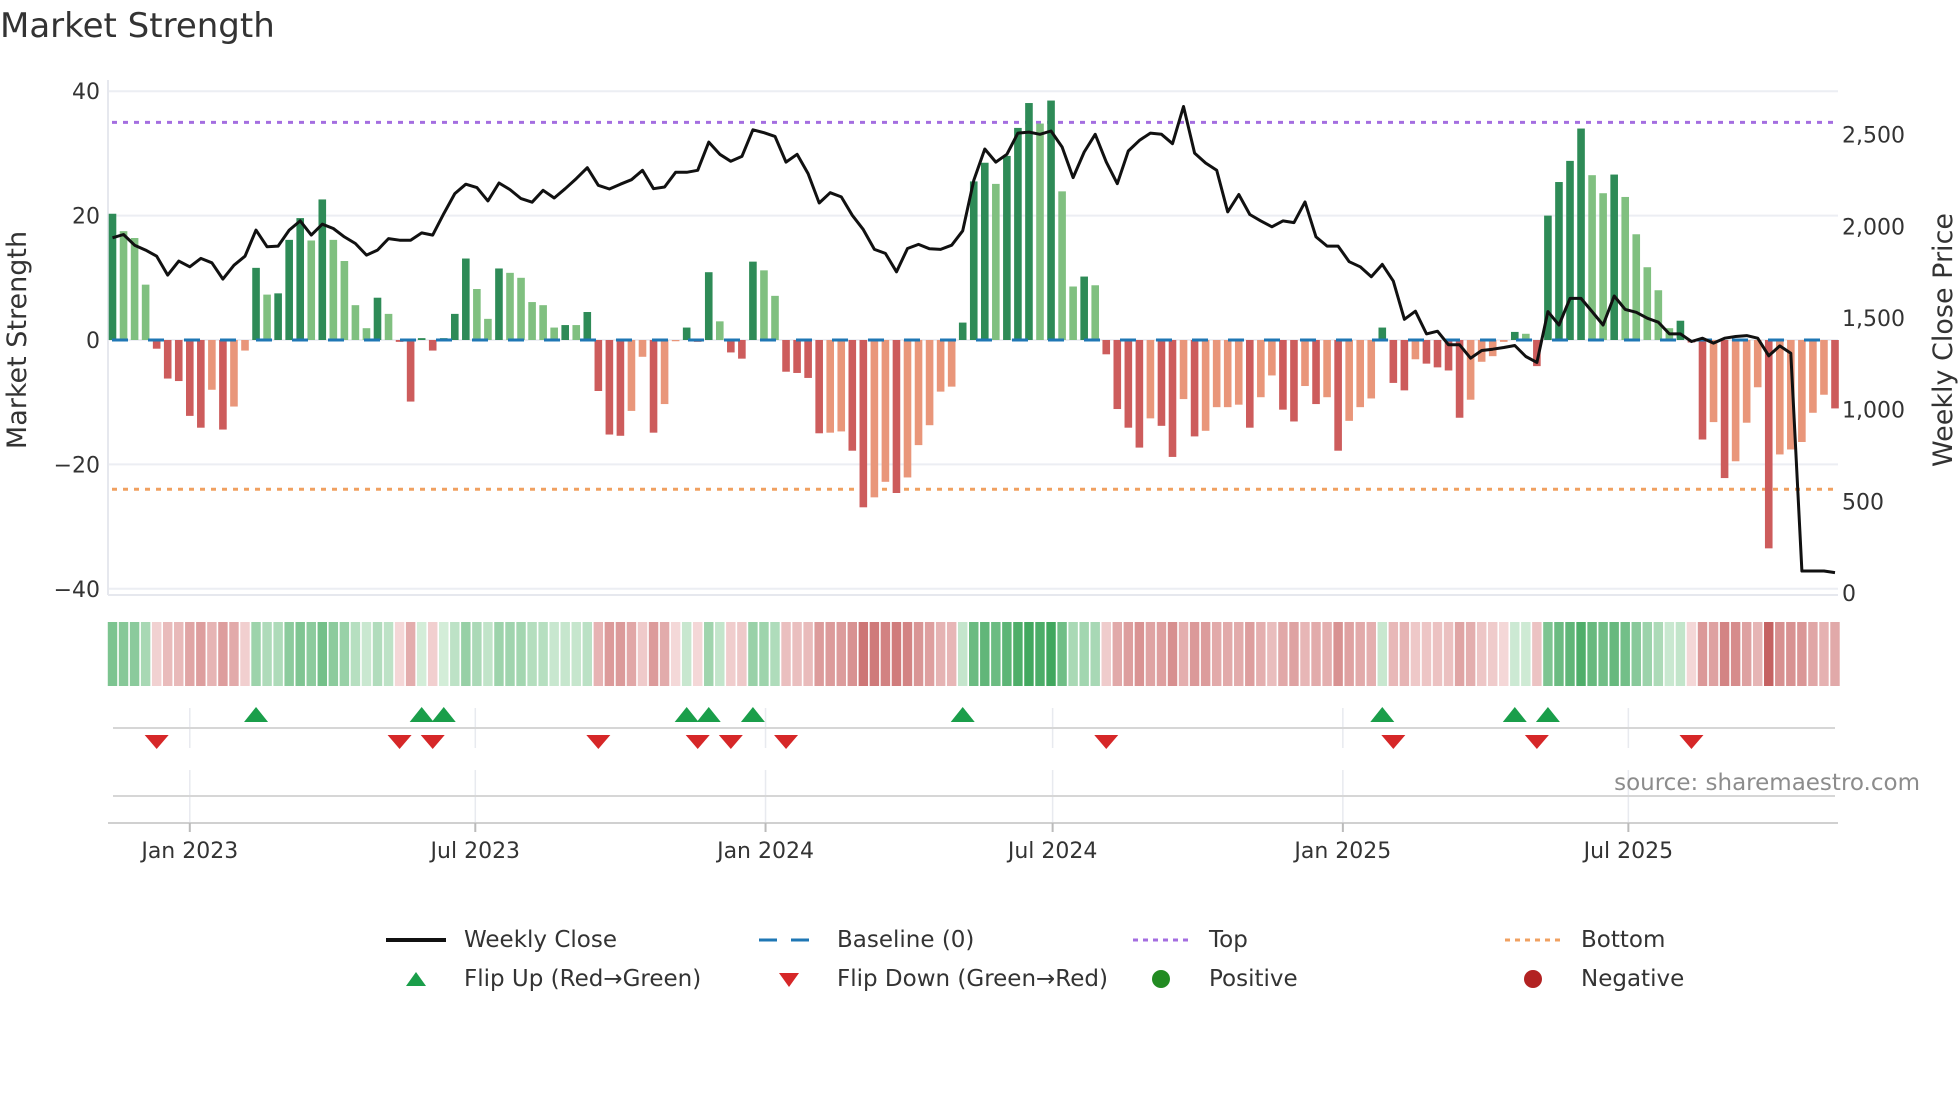  What do you see at coordinates (1873, 411) in the screenshot?
I see `y2-tick-label: 1,000` at bounding box center [1873, 411].